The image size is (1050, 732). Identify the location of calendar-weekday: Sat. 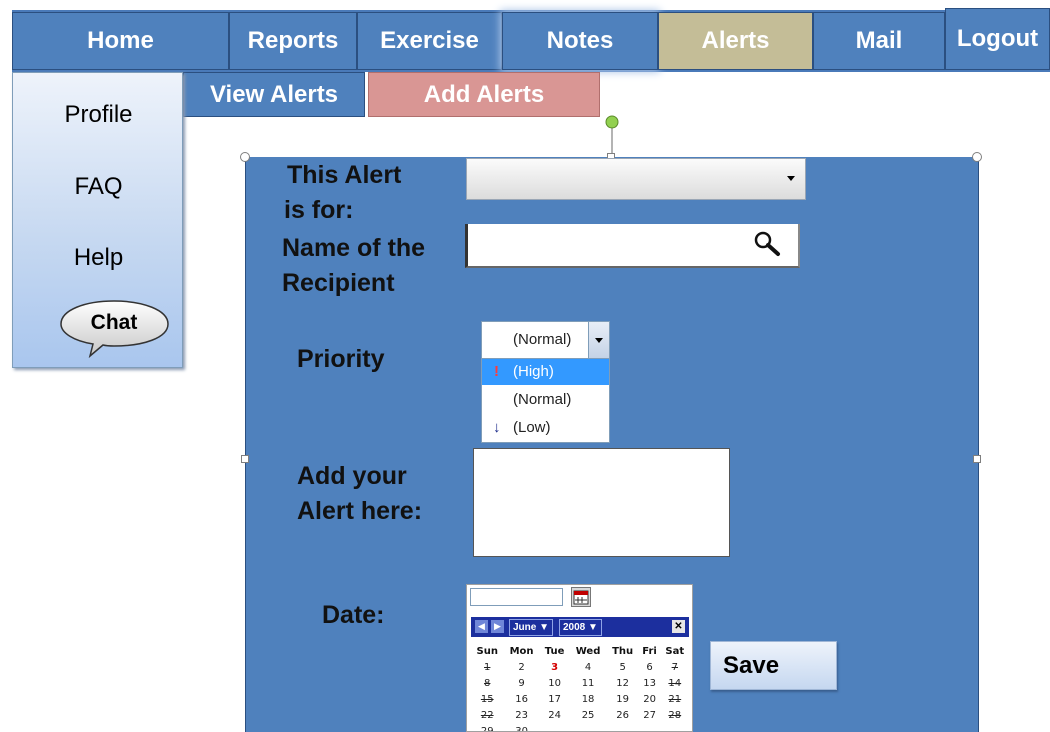
(675, 651).